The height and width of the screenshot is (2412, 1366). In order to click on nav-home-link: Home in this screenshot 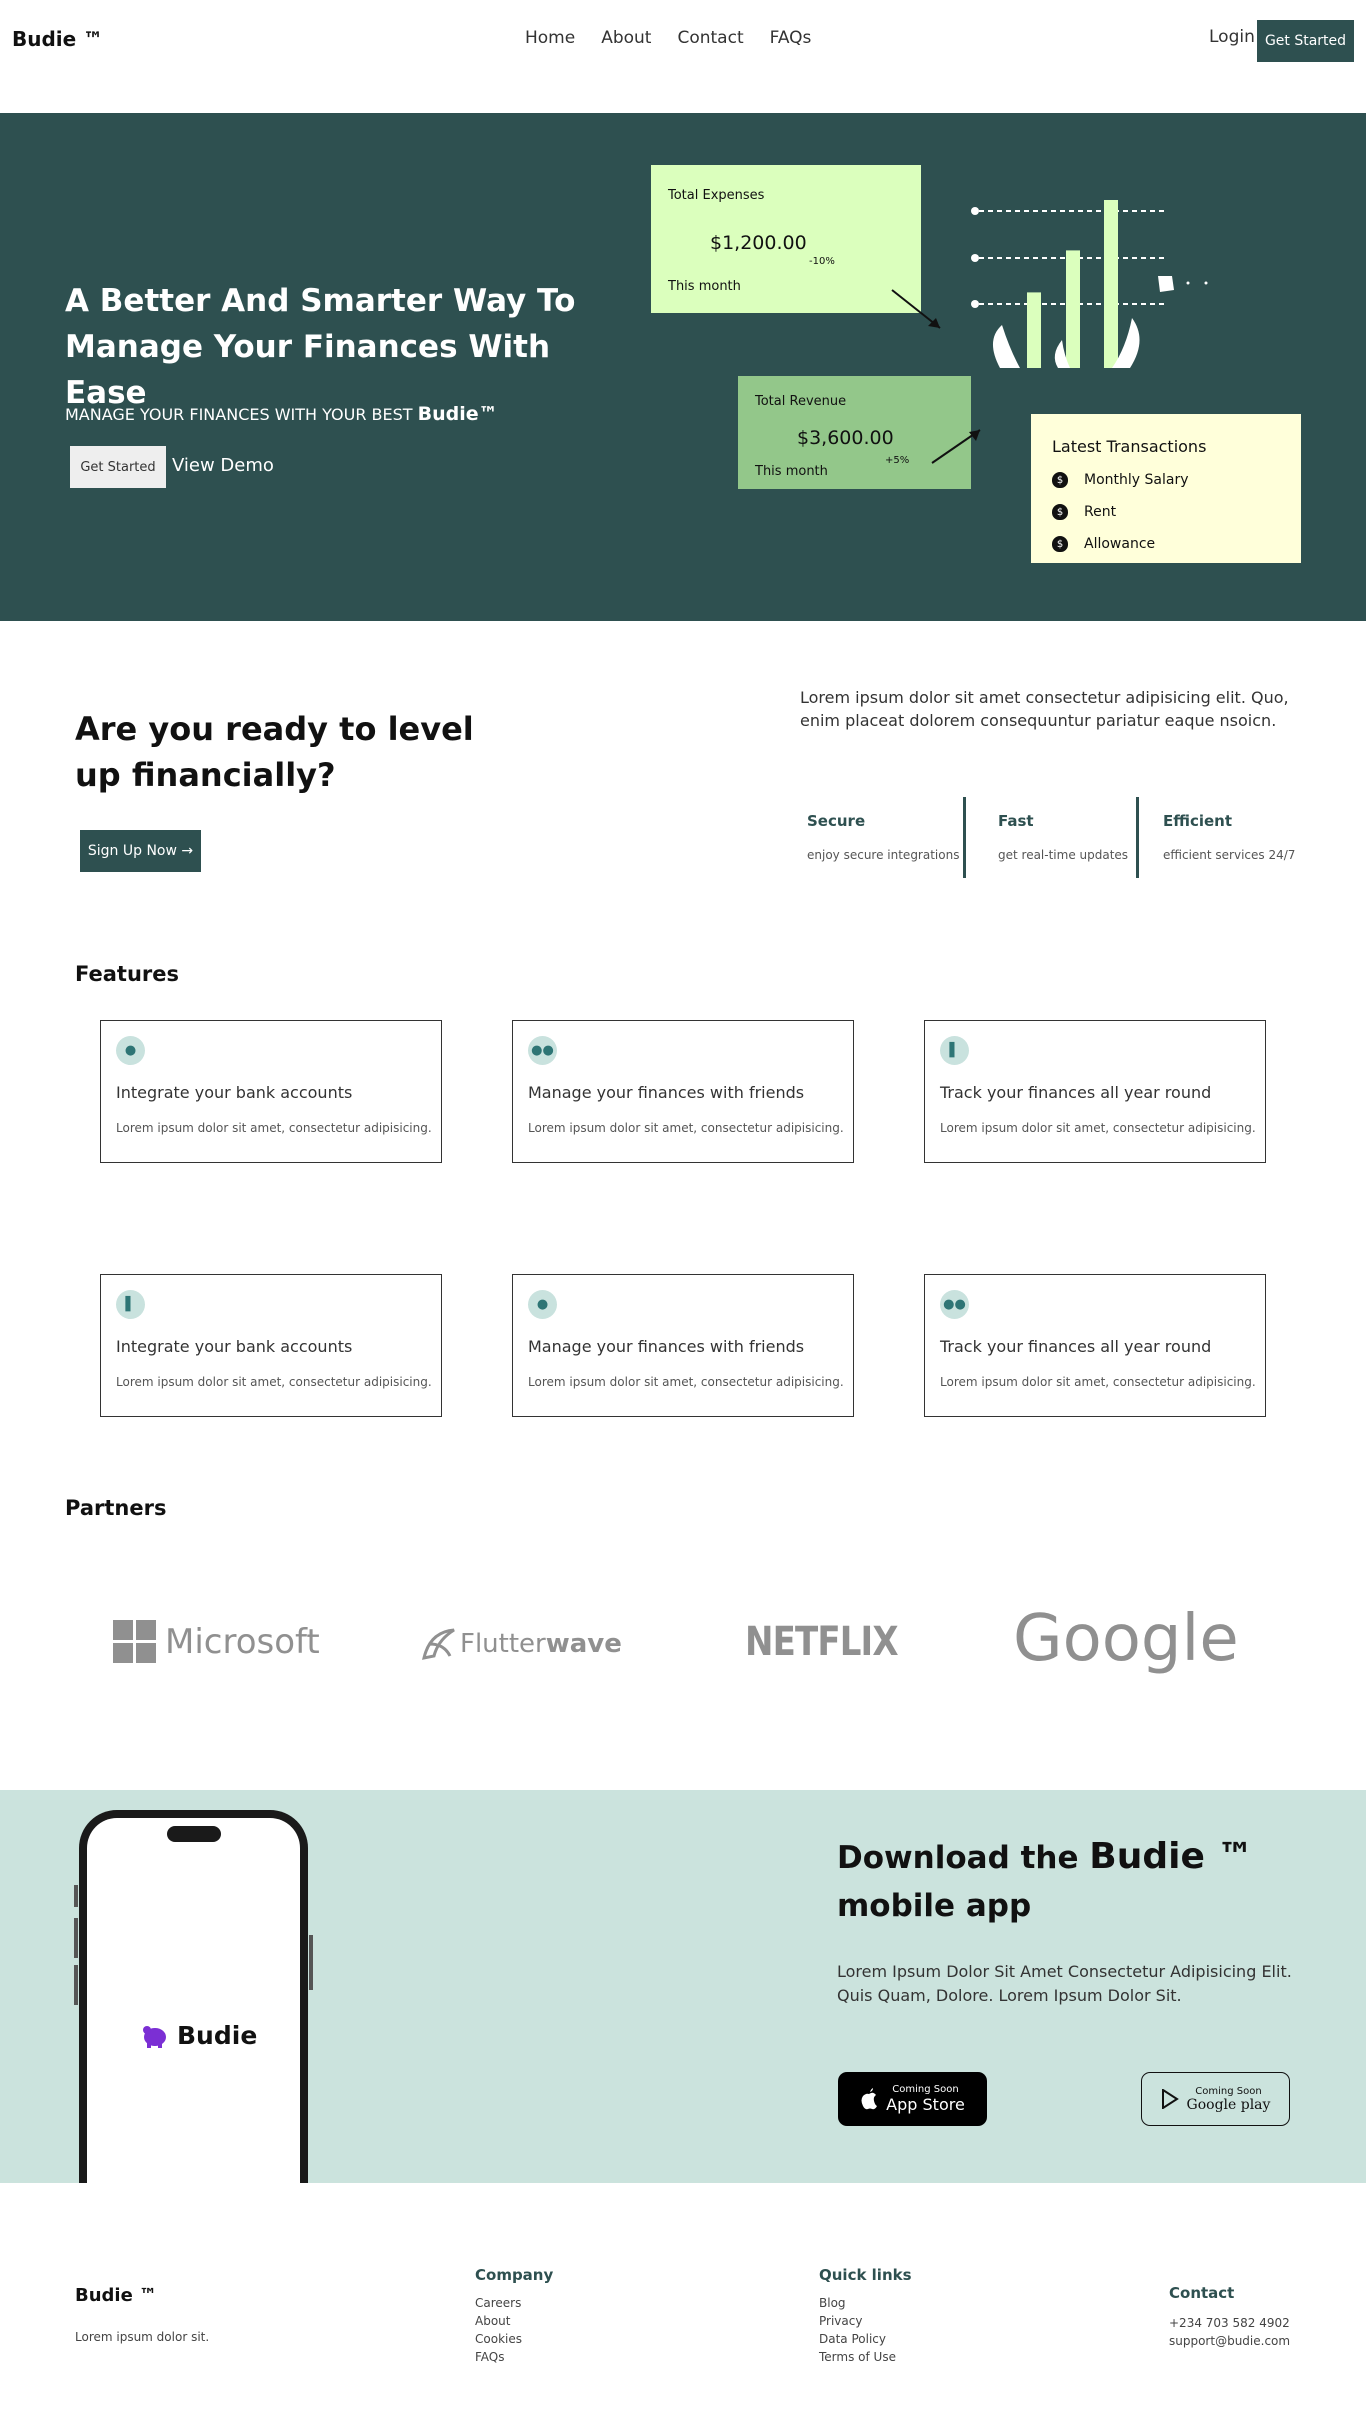, I will do `click(550, 38)`.